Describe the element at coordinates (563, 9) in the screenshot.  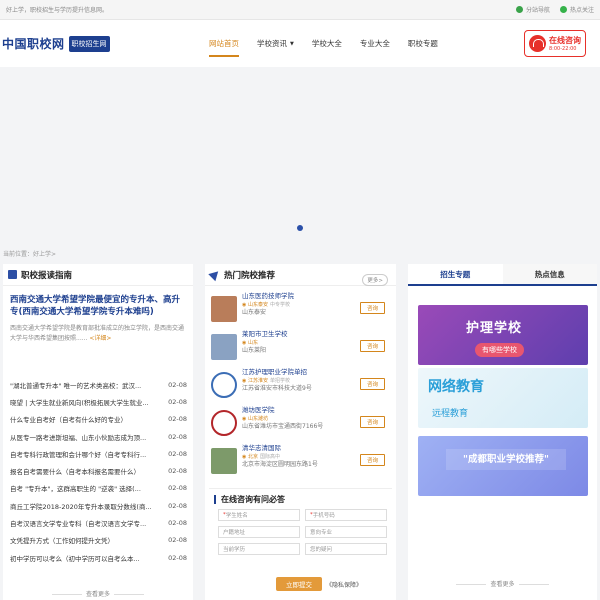
I see `wechat-icon` at that location.